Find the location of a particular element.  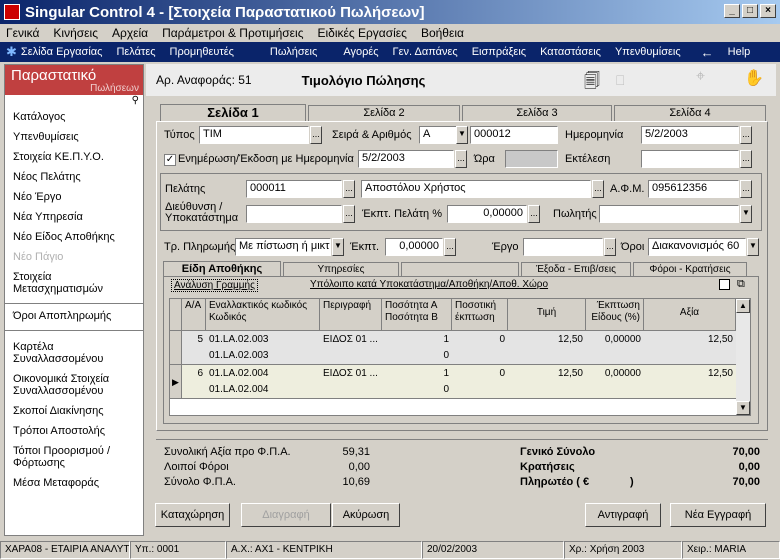

maximize-button: □ is located at coordinates (750, 11).